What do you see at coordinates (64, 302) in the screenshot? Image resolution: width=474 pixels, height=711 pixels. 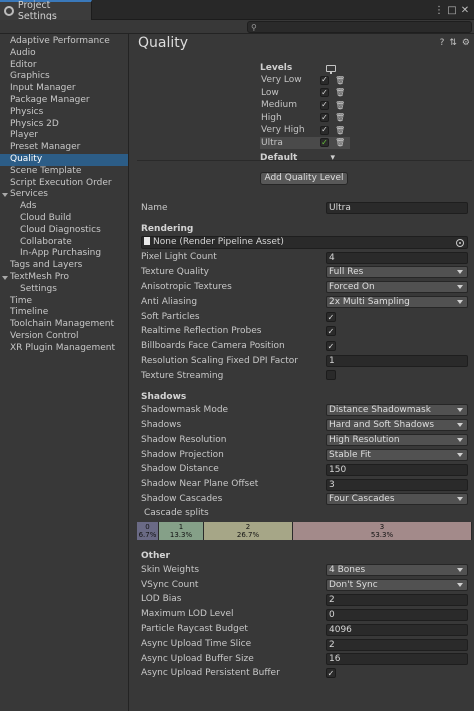 I see `sidebar-item-time: Time` at bounding box center [64, 302].